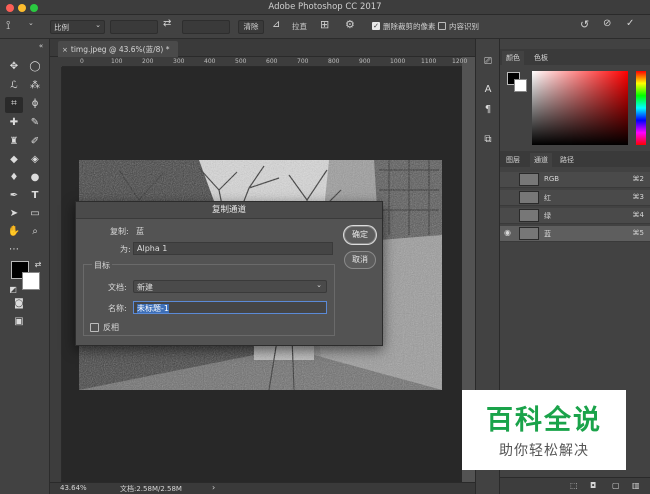  Describe the element at coordinates (41, 46) in the screenshot. I see `collapse-panel-icon: «` at that location.